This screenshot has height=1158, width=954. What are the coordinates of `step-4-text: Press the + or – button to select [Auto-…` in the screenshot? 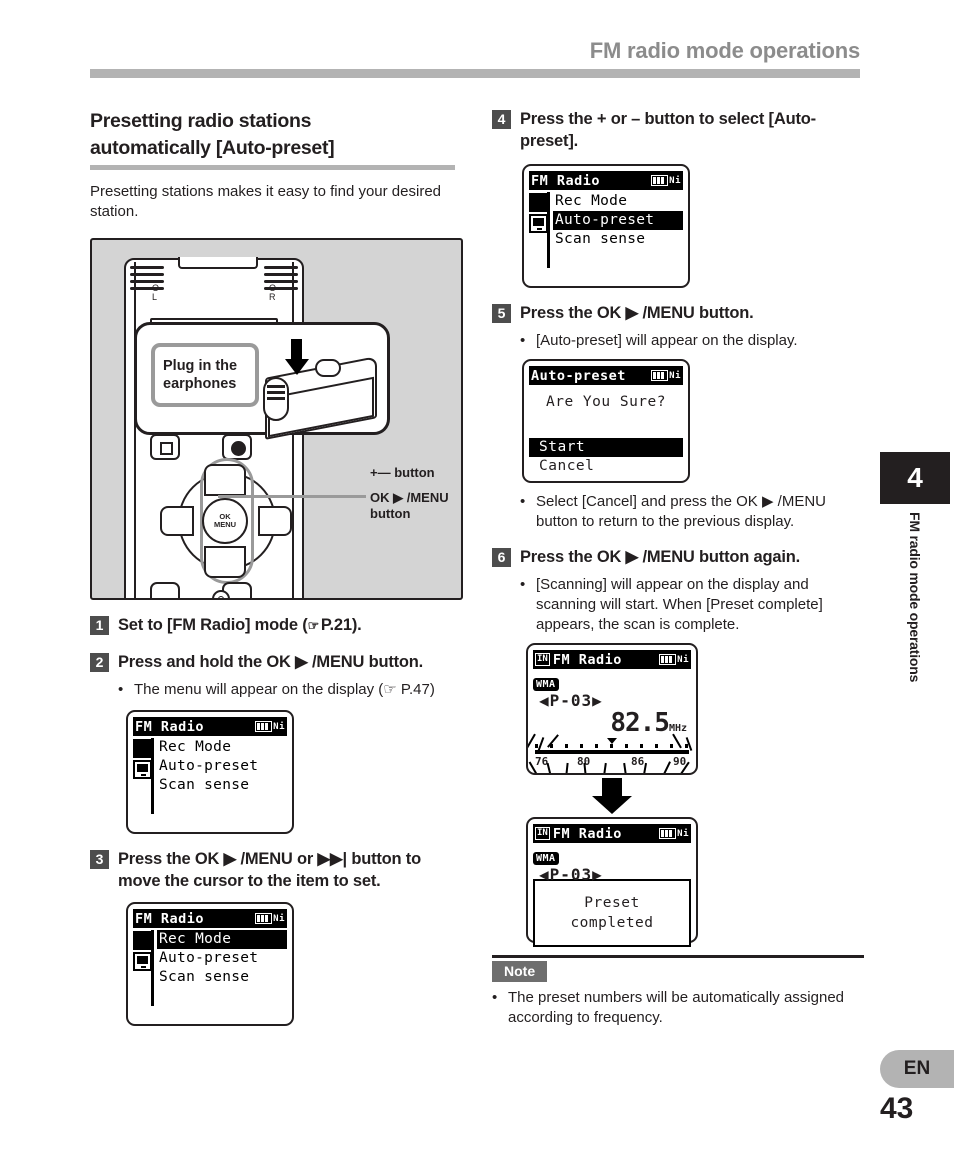 It's located at (668, 130).